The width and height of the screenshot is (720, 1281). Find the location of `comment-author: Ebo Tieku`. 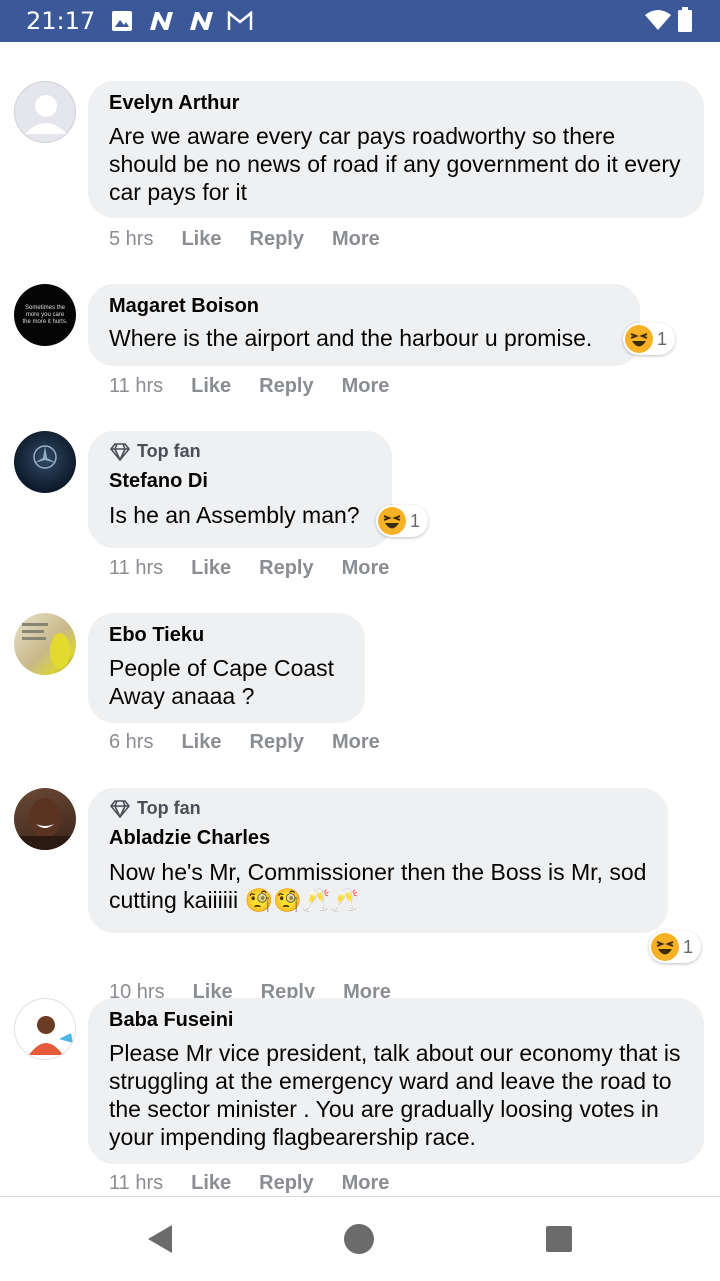

comment-author: Ebo Tieku is located at coordinates (227, 635).